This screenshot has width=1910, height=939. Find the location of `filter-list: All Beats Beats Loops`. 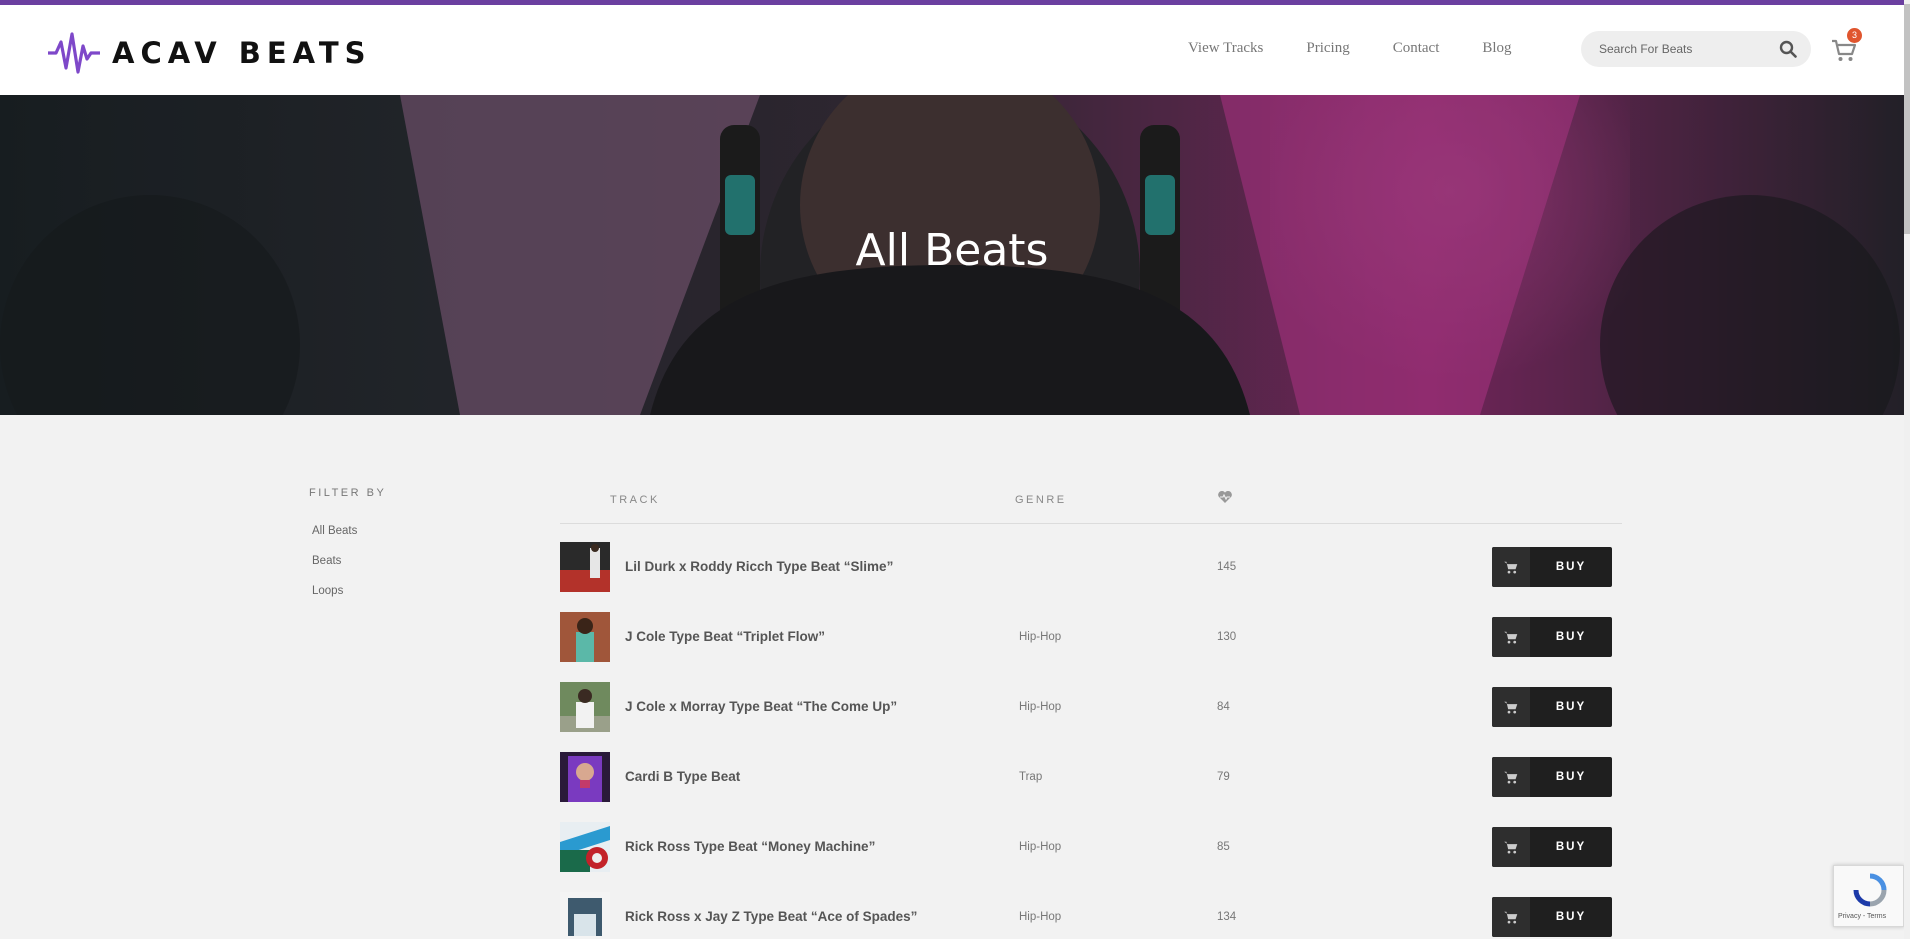

filter-list: All Beats Beats Loops is located at coordinates (347, 561).